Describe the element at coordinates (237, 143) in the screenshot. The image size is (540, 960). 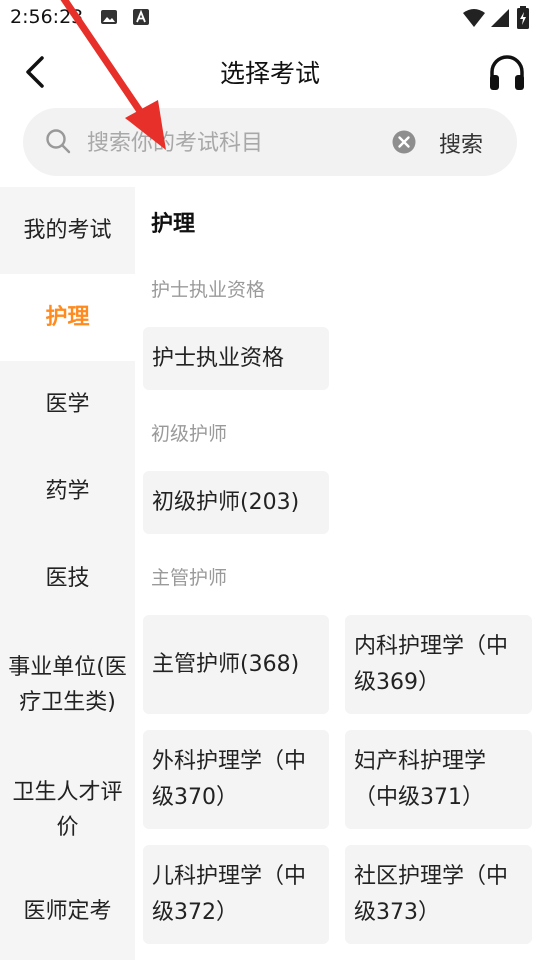
I see `search-input` at that location.